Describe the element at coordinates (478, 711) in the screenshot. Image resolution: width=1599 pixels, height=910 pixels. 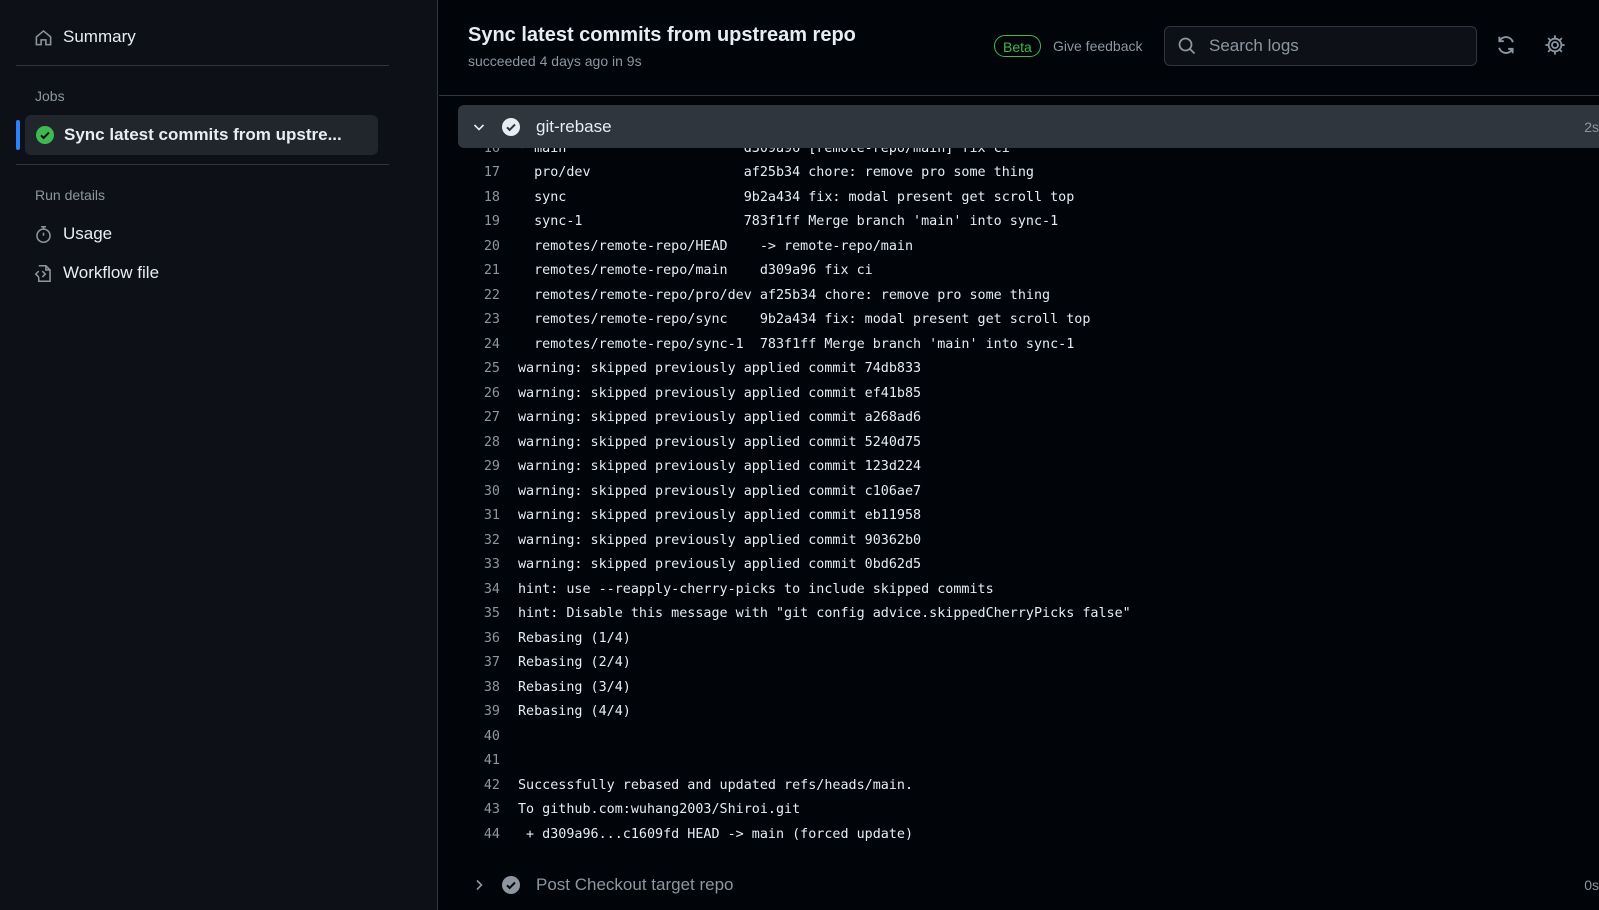
I see `line-number: 39` at that location.